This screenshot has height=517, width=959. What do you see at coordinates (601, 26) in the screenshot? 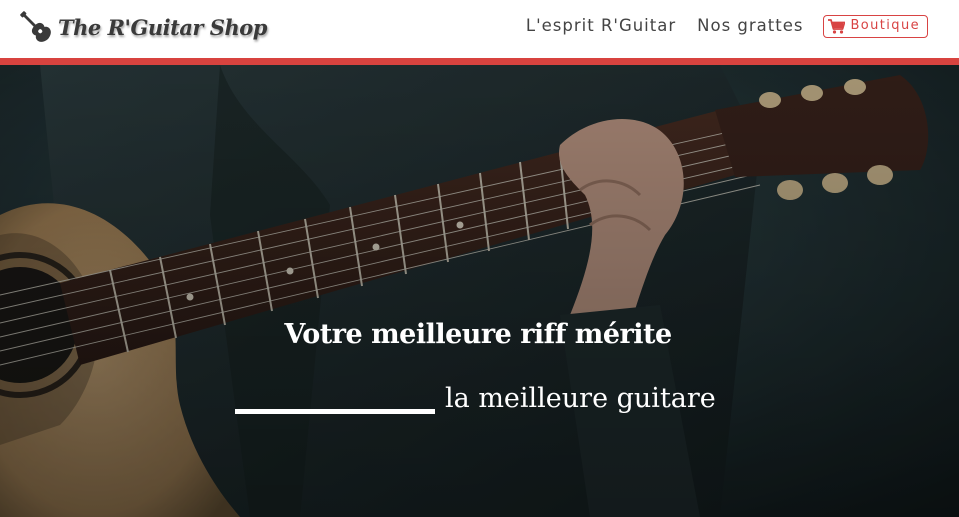
I see `nav-link-esprit: L'esprit R'Guitar` at bounding box center [601, 26].